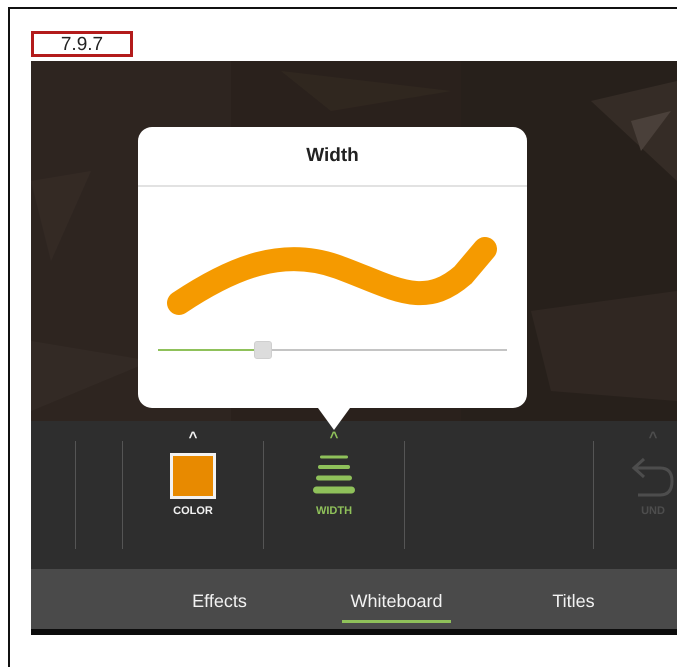 The width and height of the screenshot is (677, 667). I want to click on tab: Titles, so click(573, 602).